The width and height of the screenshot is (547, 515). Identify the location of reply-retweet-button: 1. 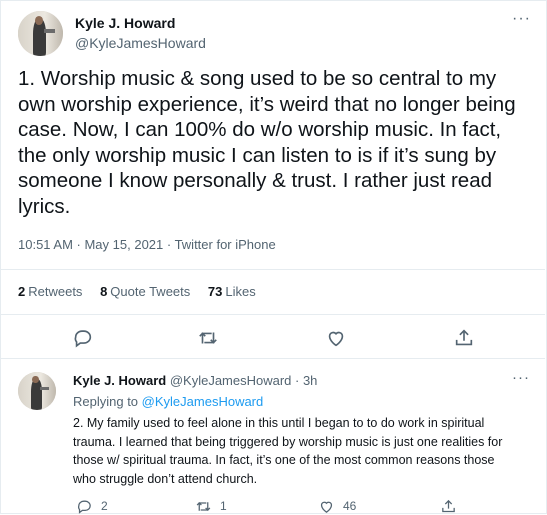
(211, 506).